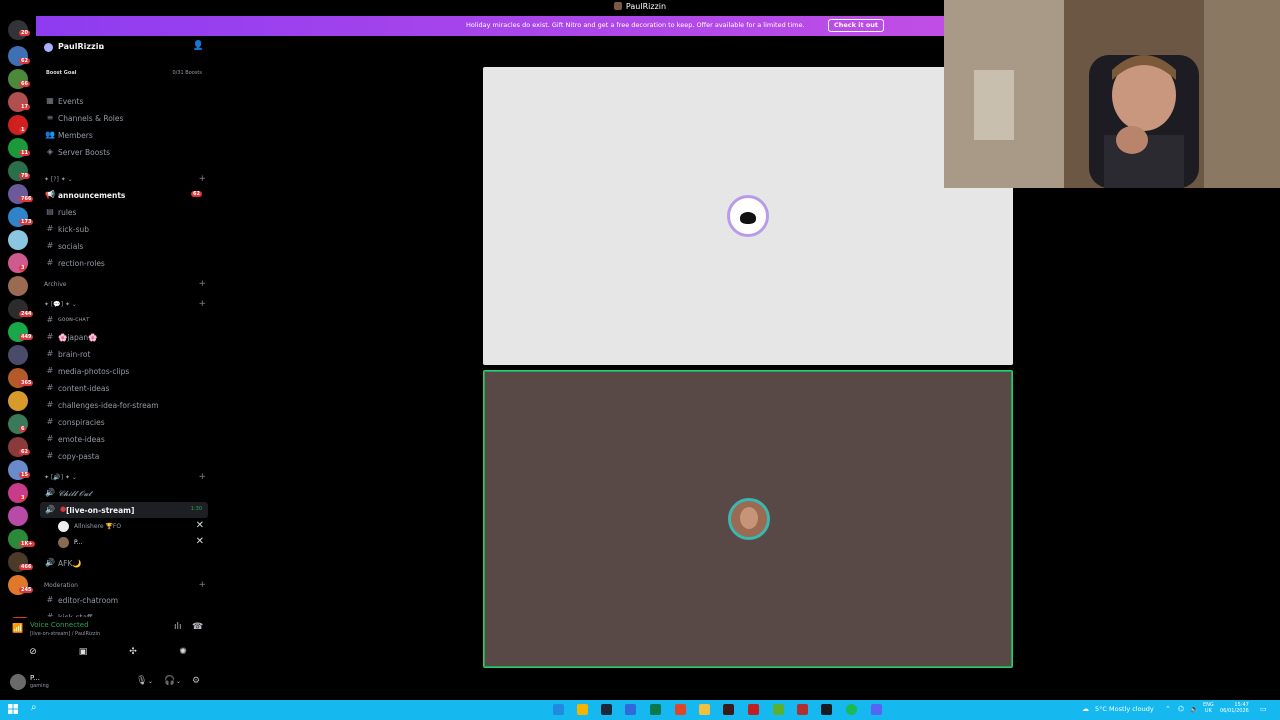 Image resolution: width=1280 pixels, height=720 pixels. I want to click on channel-japan: # 🌸japan🌸, so click(124, 337).